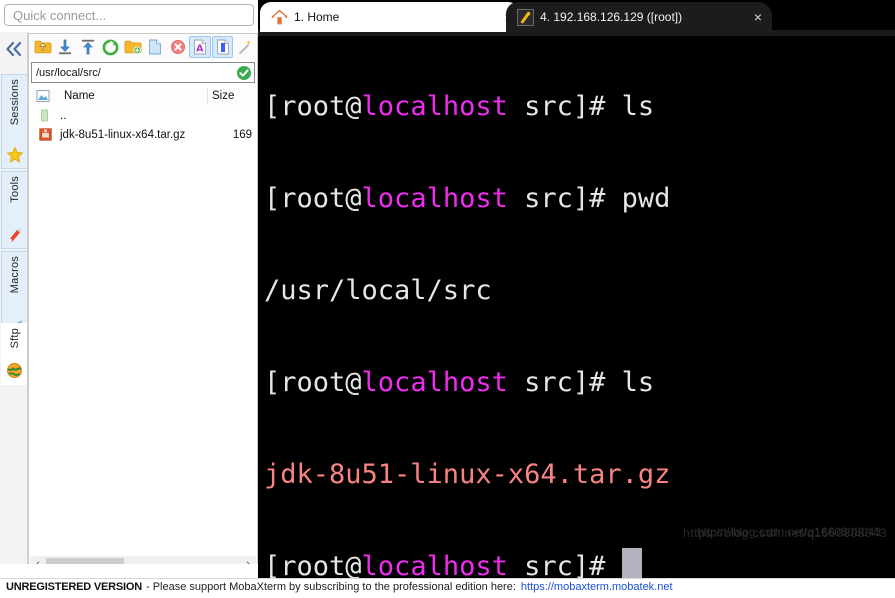  I want to click on quick-connect-input, so click(129, 15).